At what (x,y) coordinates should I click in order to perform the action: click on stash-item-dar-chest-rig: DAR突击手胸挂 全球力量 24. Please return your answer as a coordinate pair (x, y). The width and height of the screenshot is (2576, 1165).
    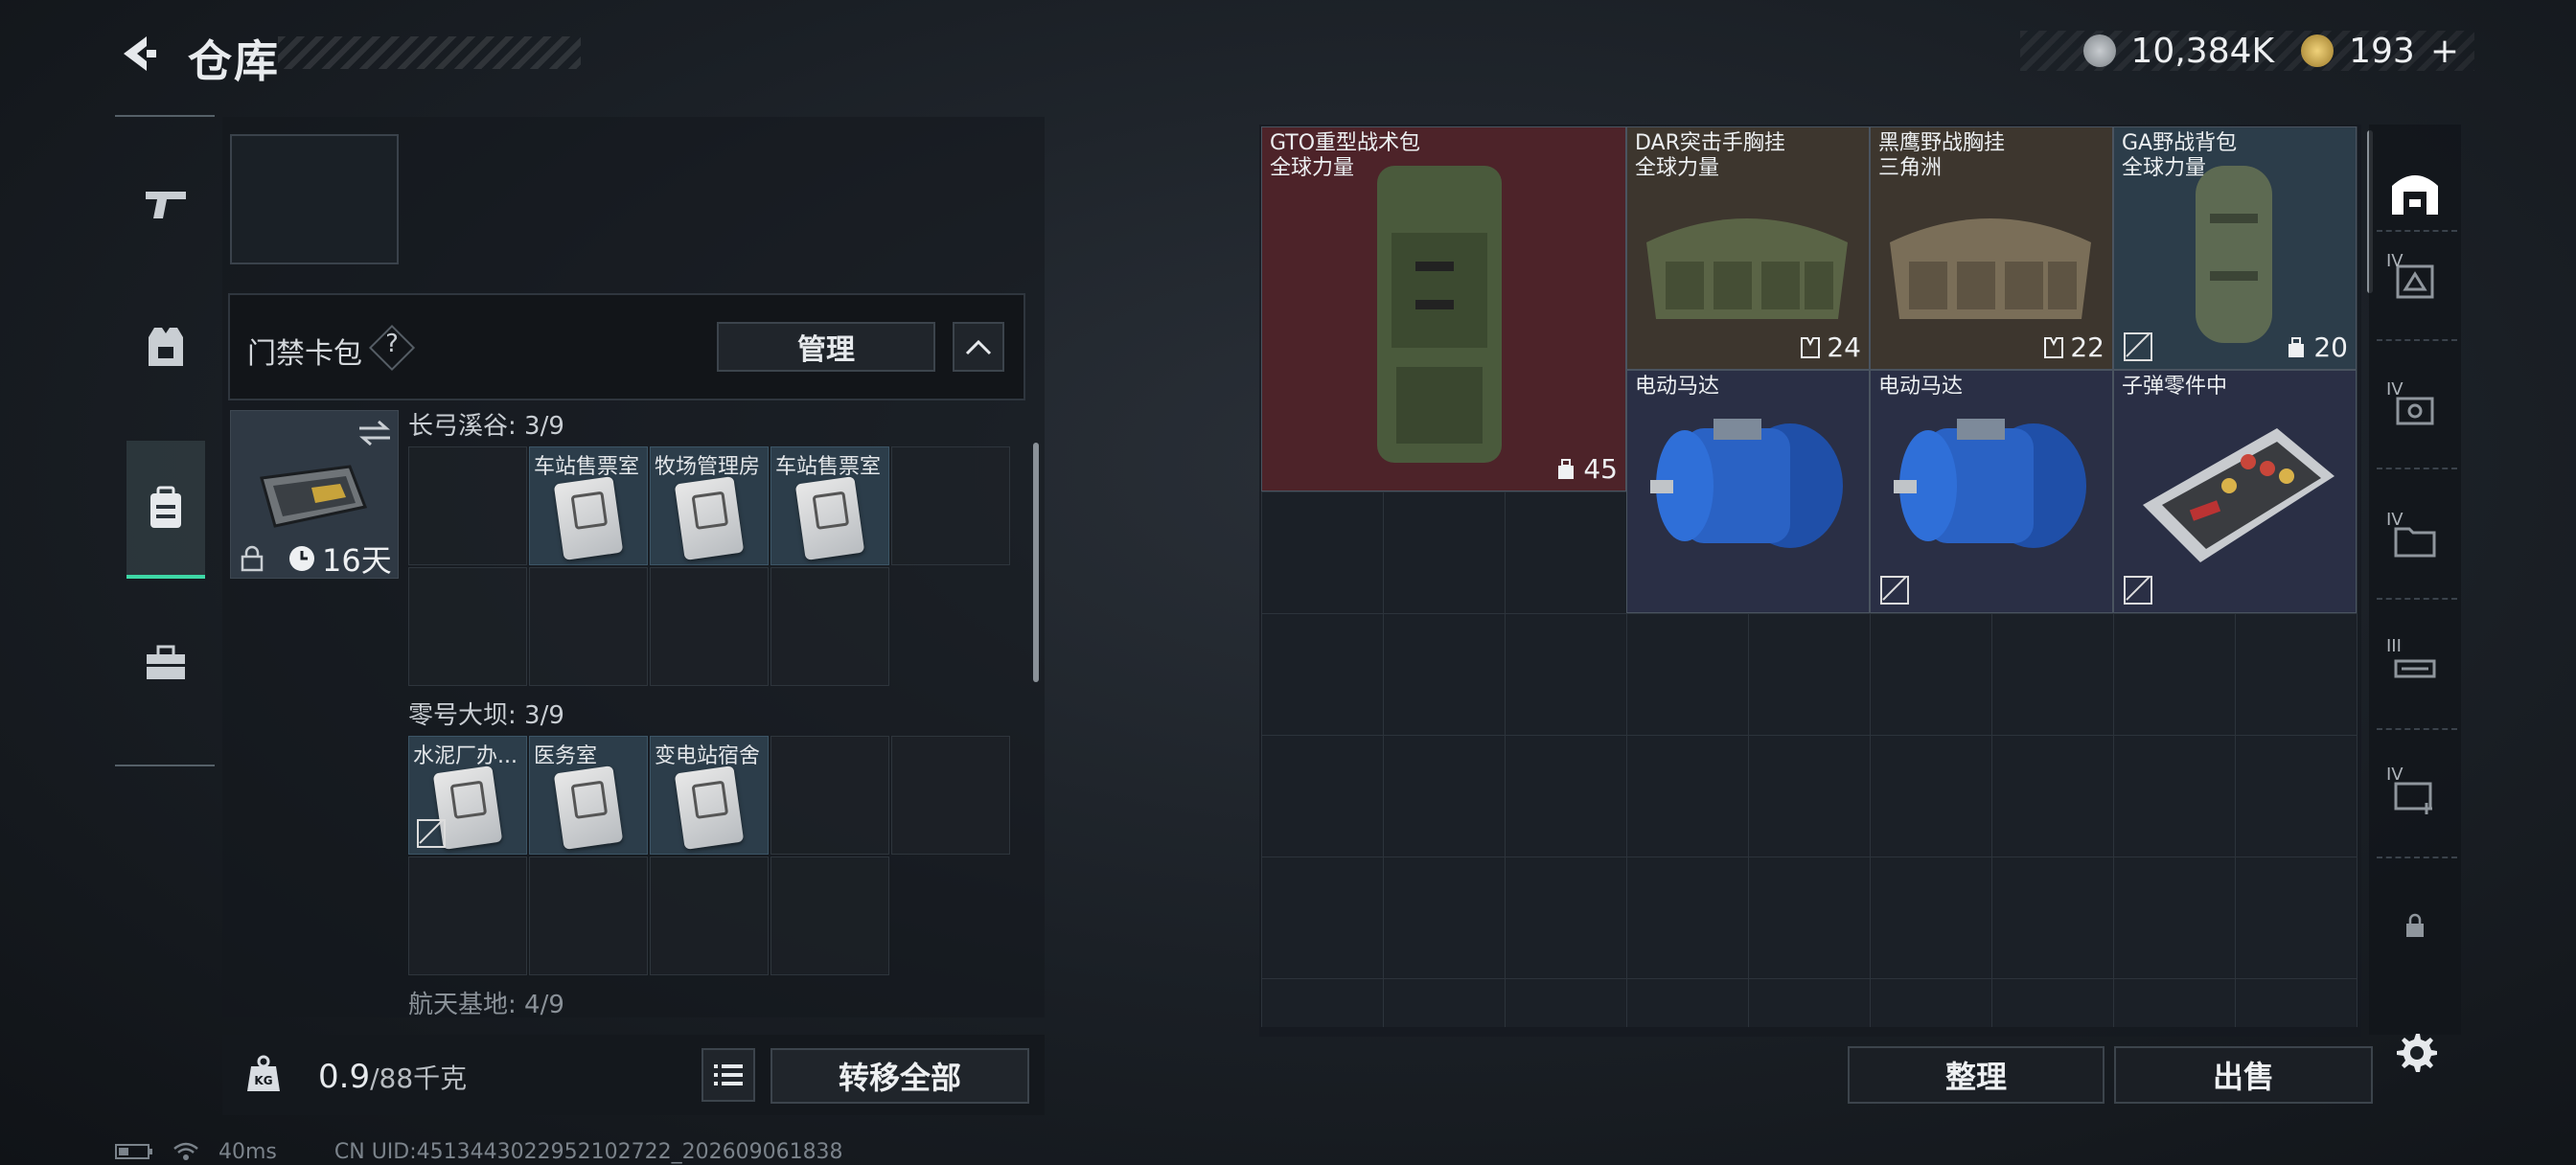
    Looking at the image, I should click on (1748, 248).